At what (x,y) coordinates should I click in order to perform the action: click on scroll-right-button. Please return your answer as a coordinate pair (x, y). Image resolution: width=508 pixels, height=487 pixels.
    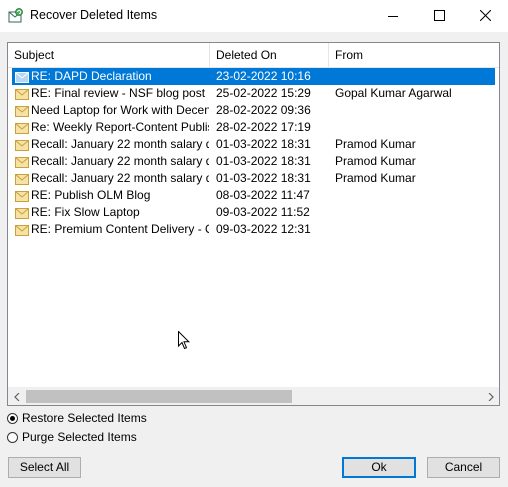
    Looking at the image, I should click on (490, 396).